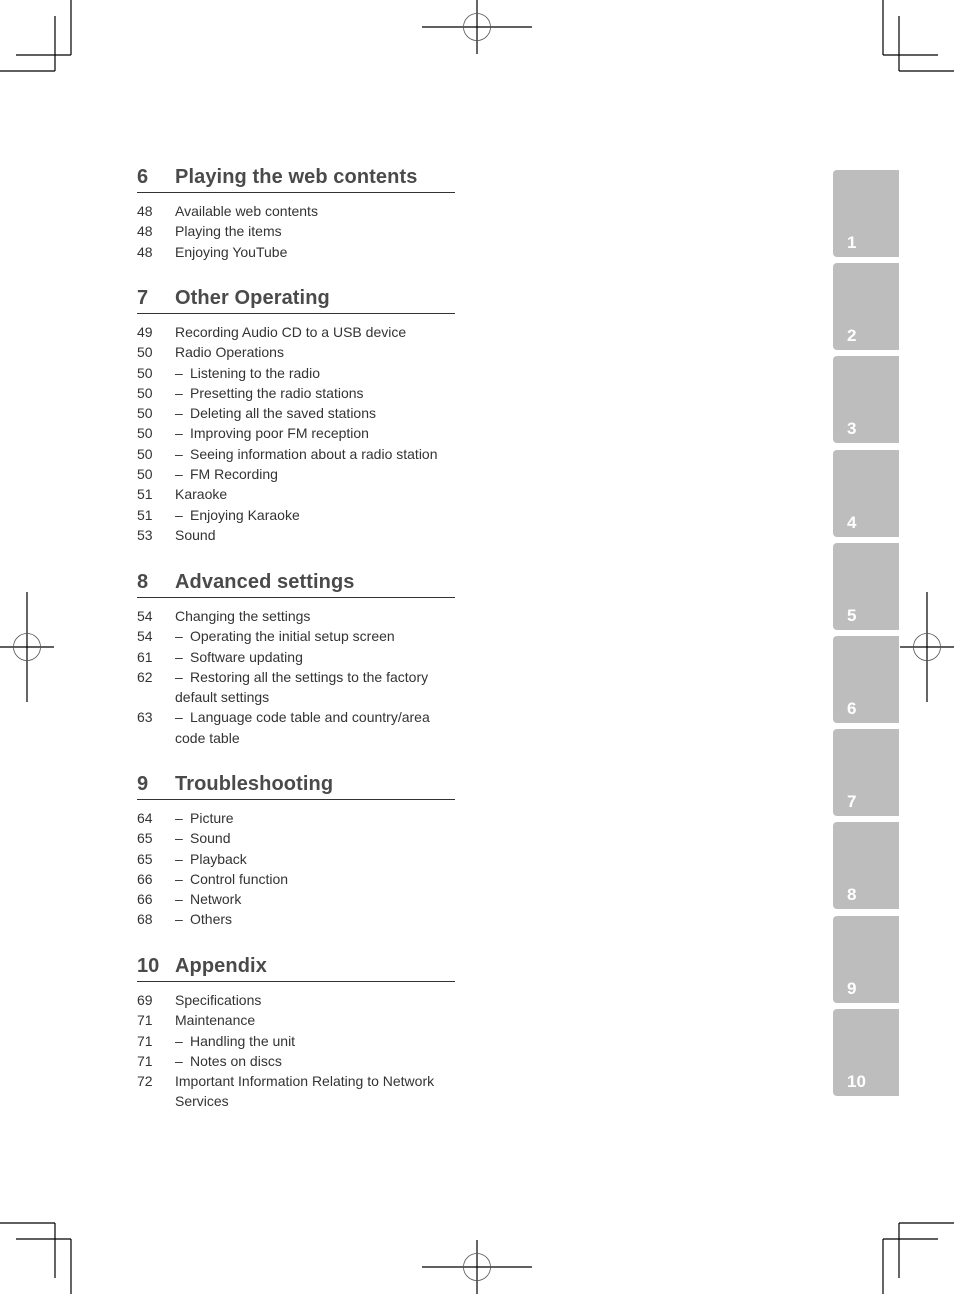 This screenshot has height=1294, width=954. What do you see at coordinates (866, 866) in the screenshot?
I see `chapter-tab-8: 8` at bounding box center [866, 866].